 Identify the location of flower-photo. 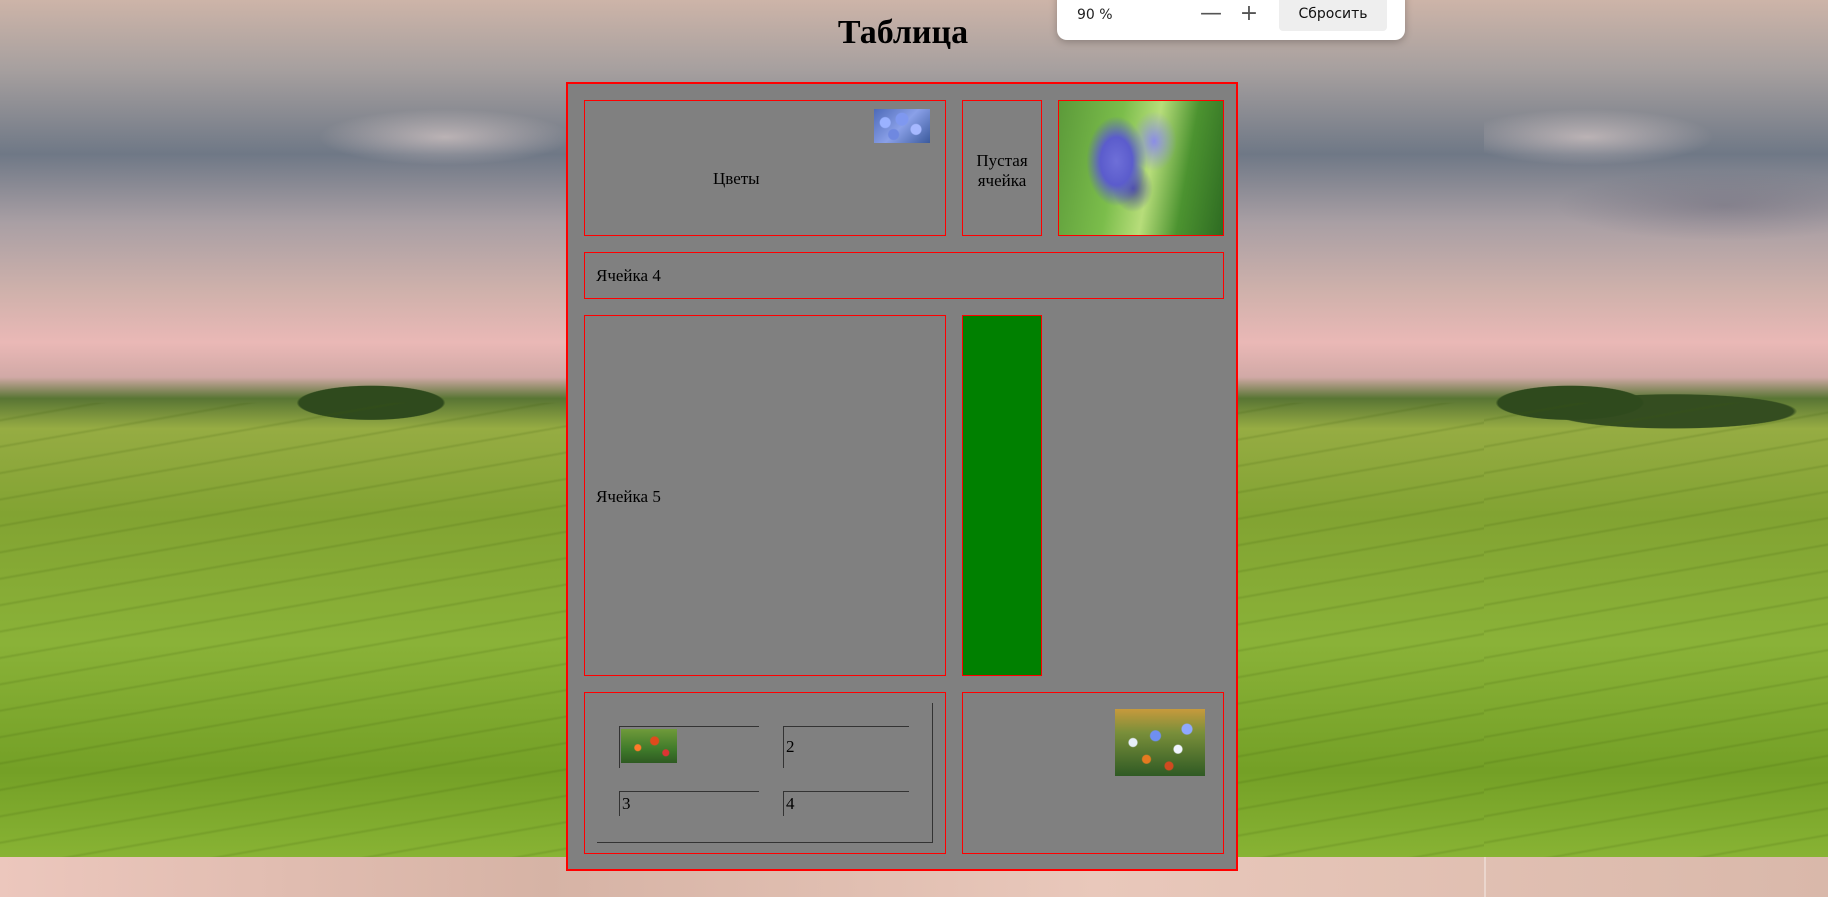
(1141, 168).